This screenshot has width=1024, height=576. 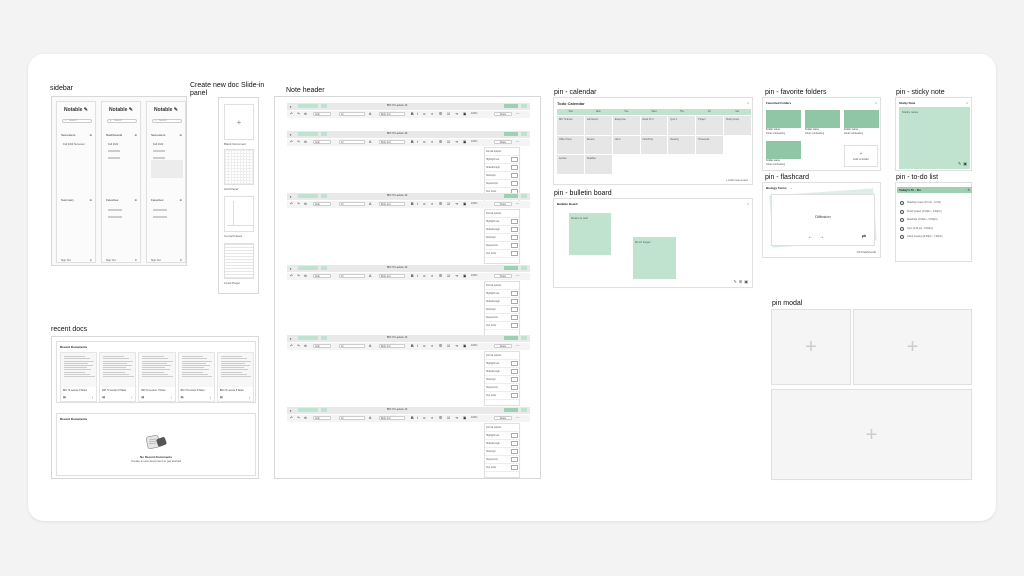 What do you see at coordinates (701, 120) in the screenshot?
I see `calendar-event: Project` at bounding box center [701, 120].